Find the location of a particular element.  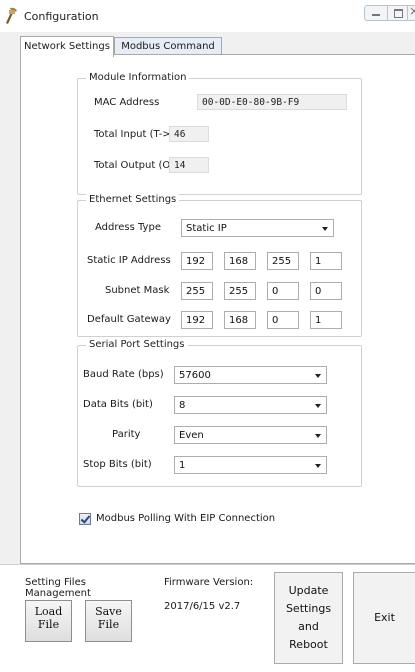

stop-bits-label: Stop Bits (bit) is located at coordinates (117, 464).